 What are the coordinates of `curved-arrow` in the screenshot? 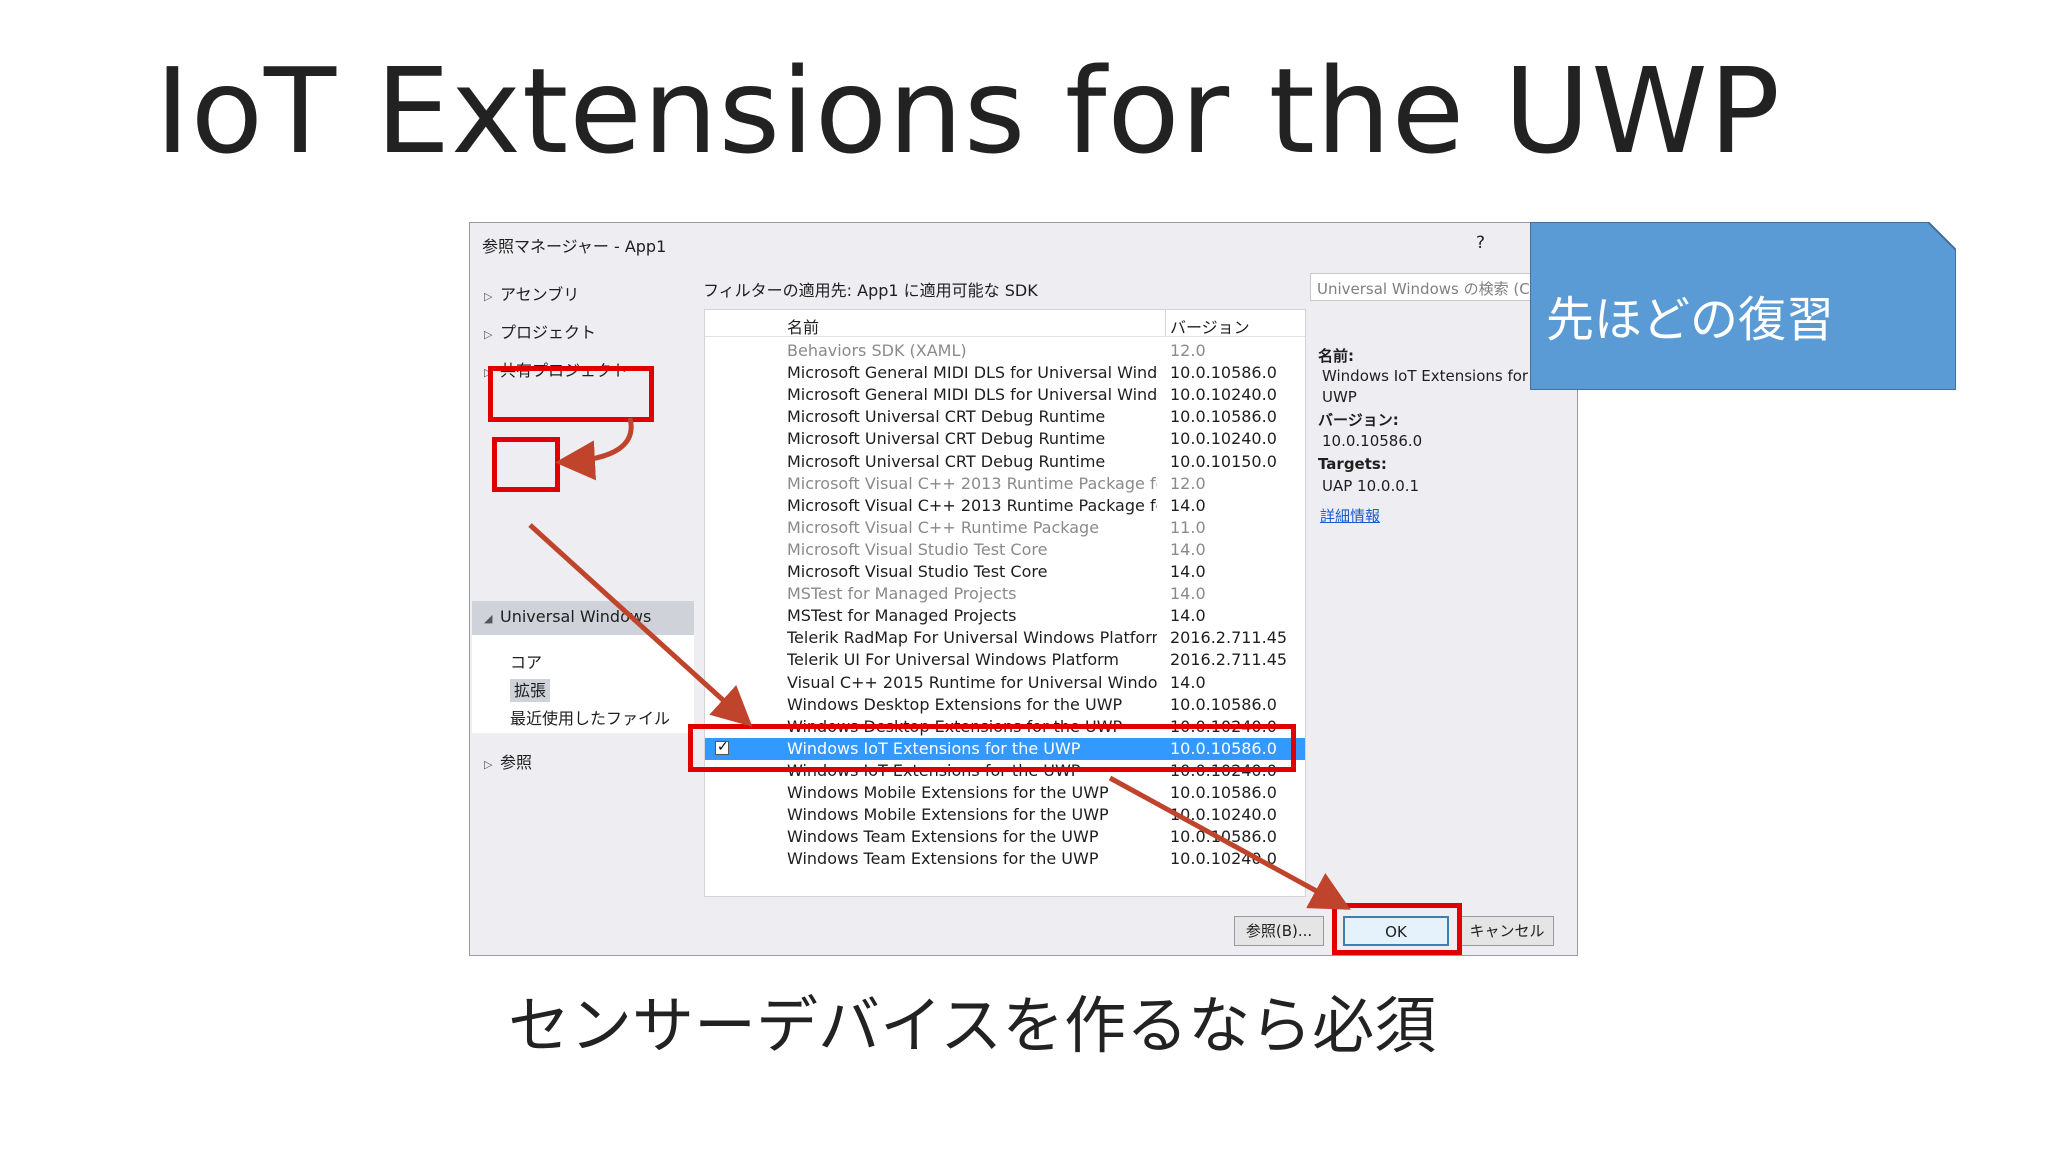 It's located at (594, 449).